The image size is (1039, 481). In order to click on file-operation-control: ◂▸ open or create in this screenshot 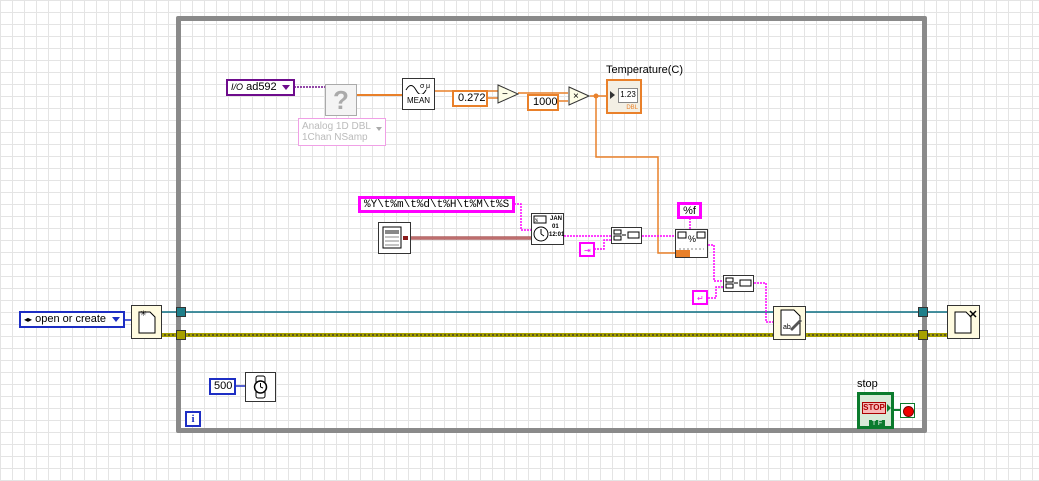, I will do `click(72, 319)`.